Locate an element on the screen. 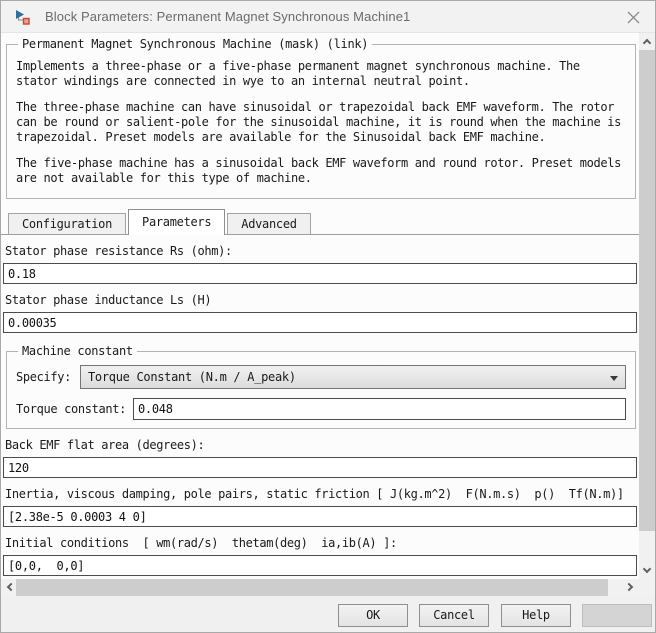 This screenshot has height=633, width=656. apply-button is located at coordinates (617, 615).